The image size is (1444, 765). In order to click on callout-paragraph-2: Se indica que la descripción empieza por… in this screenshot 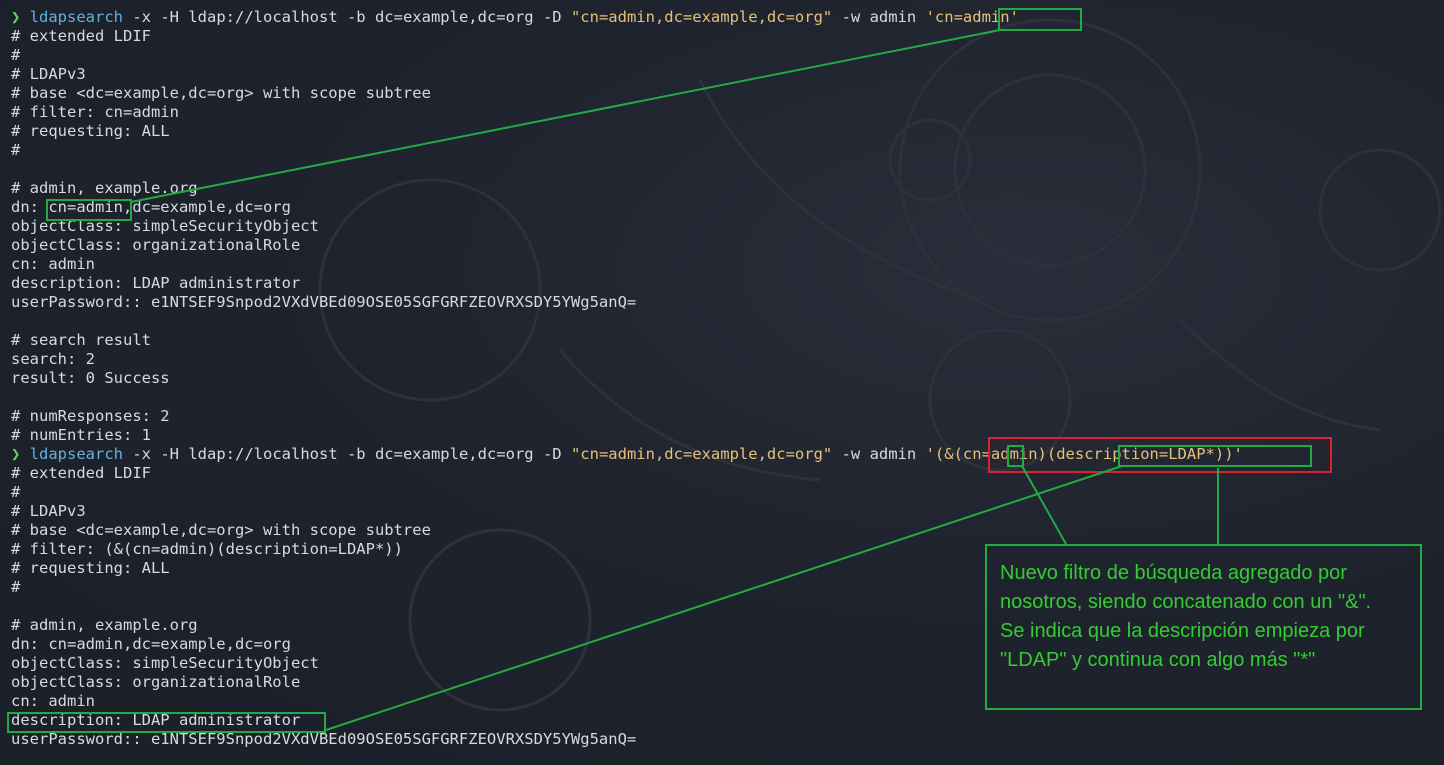, I will do `click(1182, 645)`.